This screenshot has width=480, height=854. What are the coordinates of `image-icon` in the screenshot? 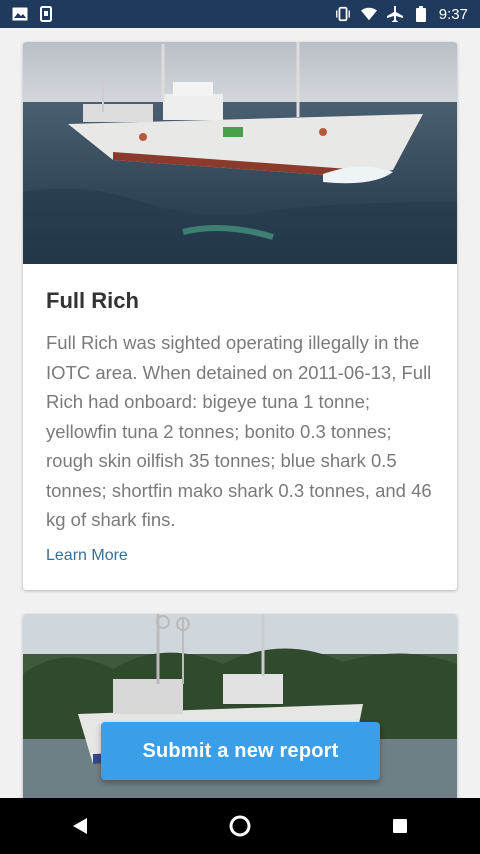 It's located at (20, 14).